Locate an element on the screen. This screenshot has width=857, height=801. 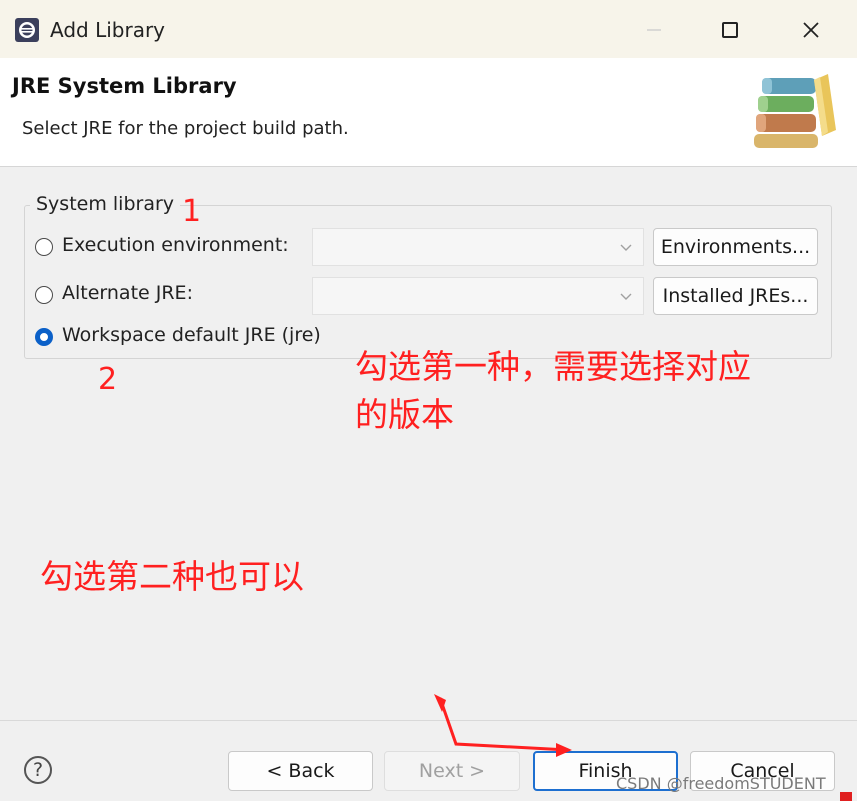
watermark: CSDN @freedomSTUDENT is located at coordinates (721, 783).